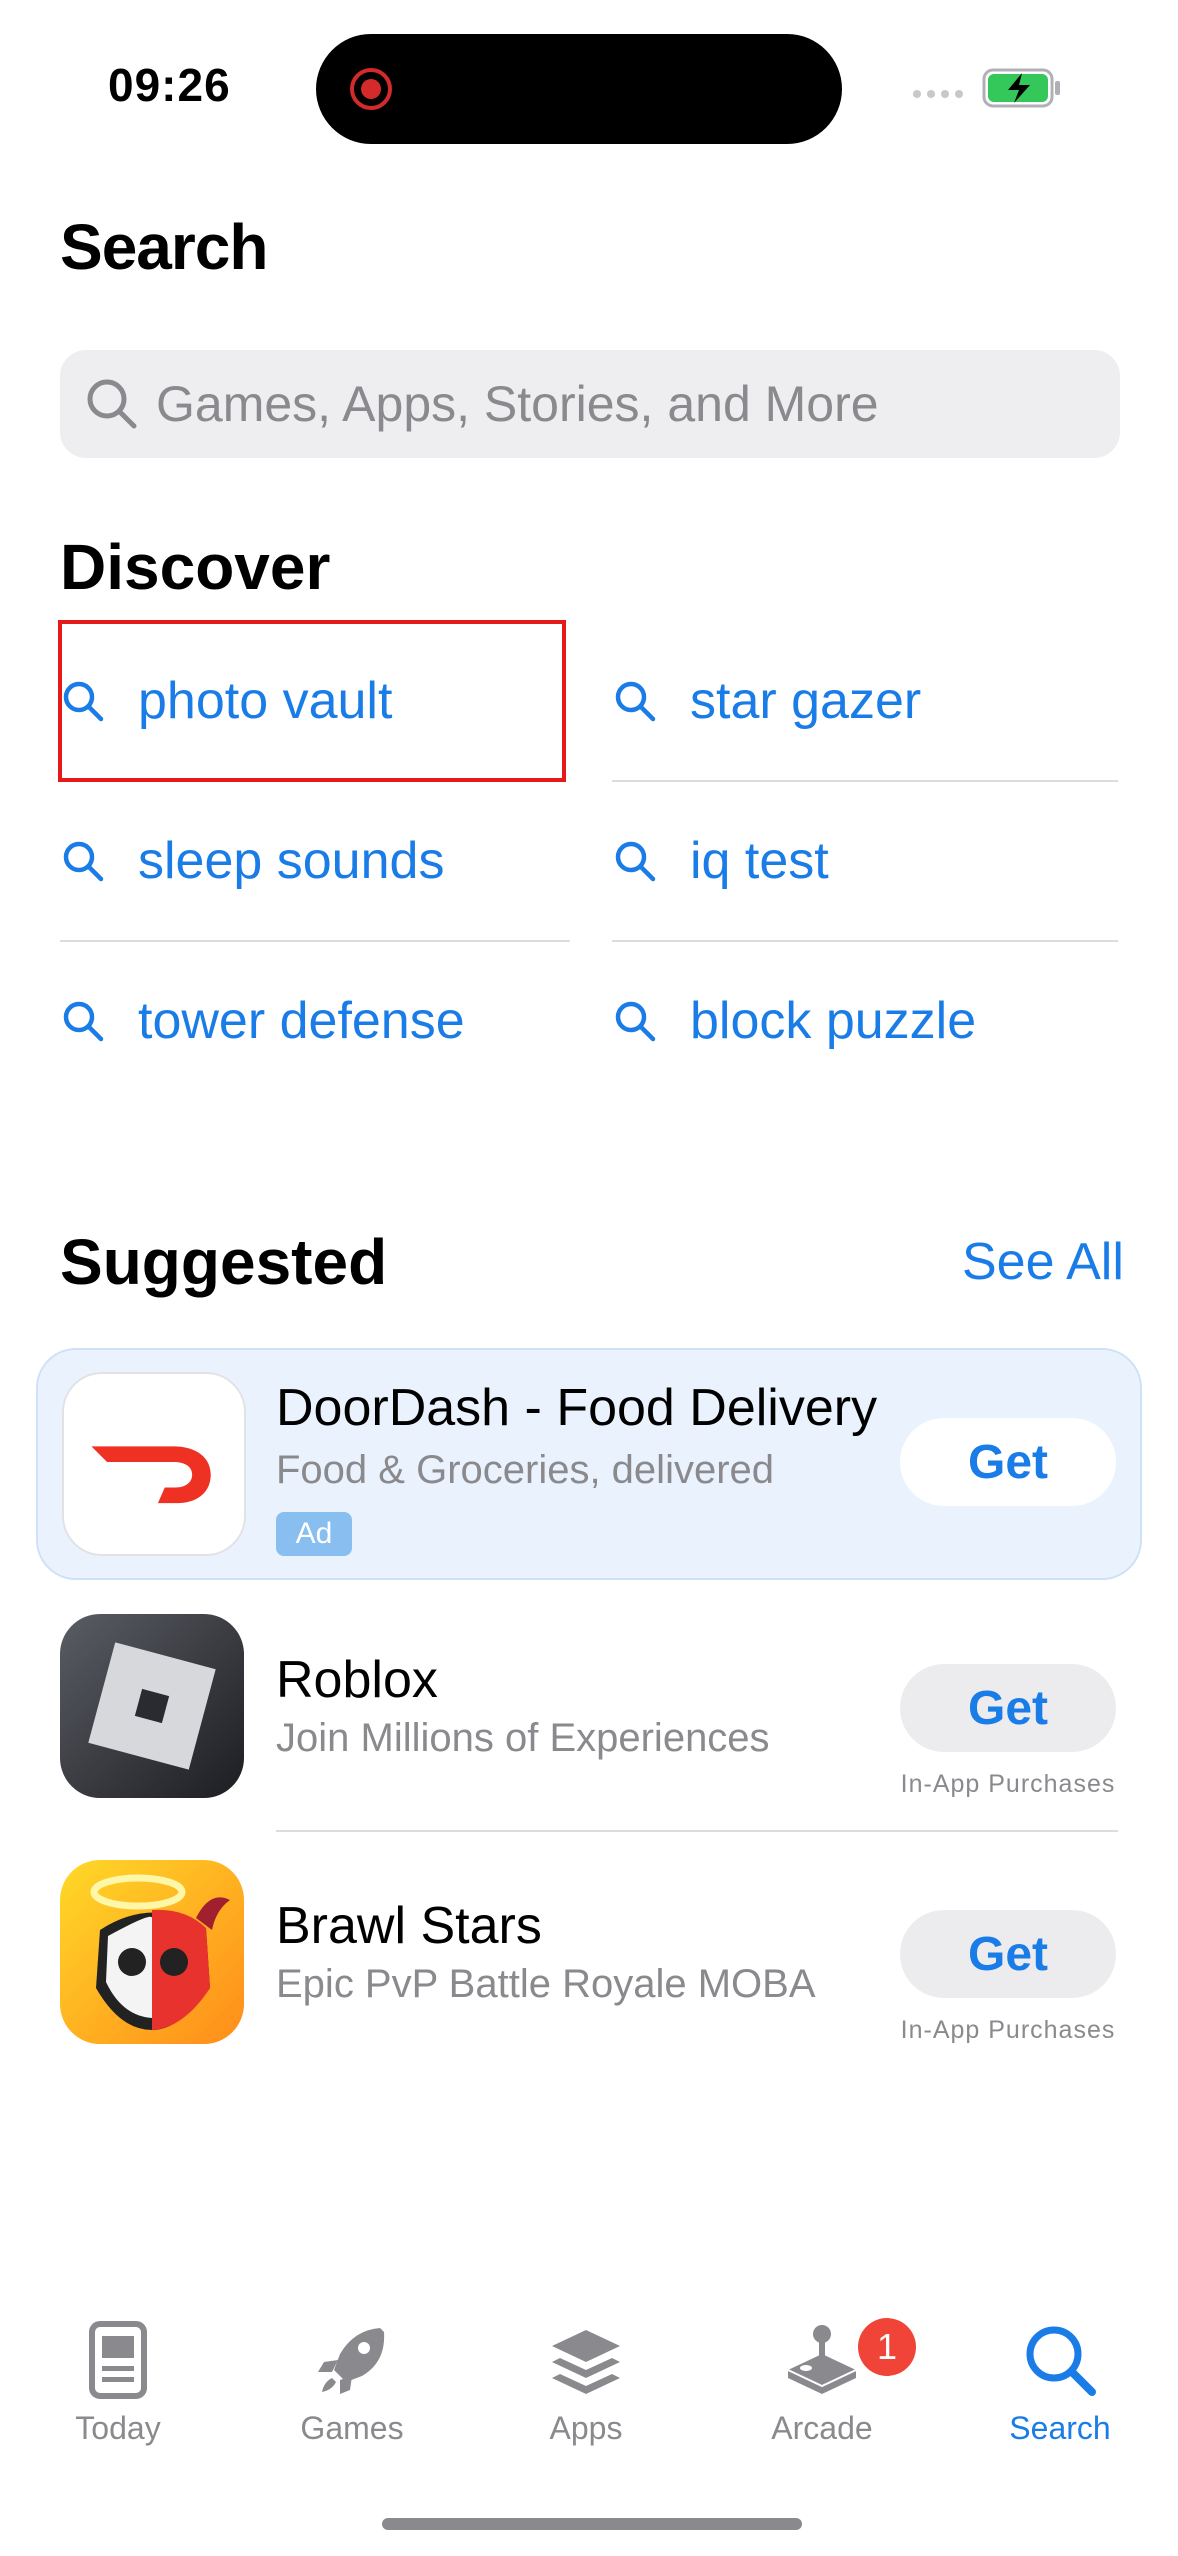 Image resolution: width=1178 pixels, height=2556 pixels. What do you see at coordinates (312, 701) in the screenshot?
I see `highlight-box` at bounding box center [312, 701].